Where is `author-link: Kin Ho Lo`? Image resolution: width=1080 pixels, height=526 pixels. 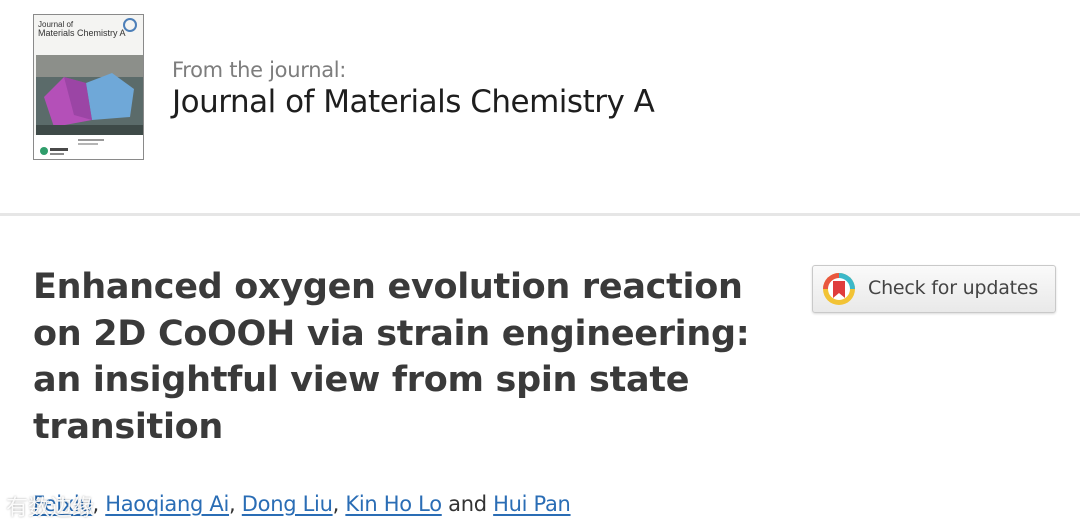
author-link: Kin Ho Lo is located at coordinates (393, 504).